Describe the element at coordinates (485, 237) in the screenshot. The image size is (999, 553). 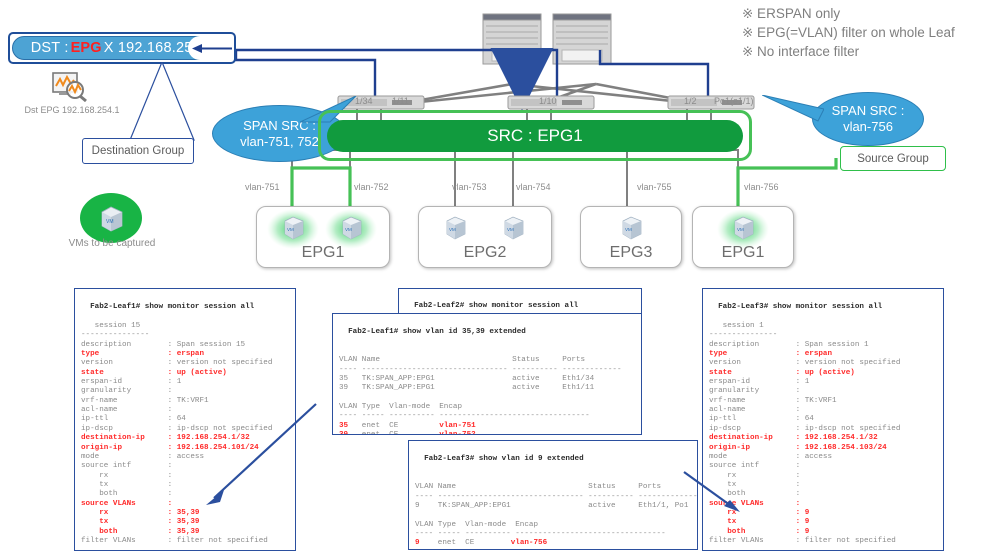
I see `epg-box: VM VM EPG2` at that location.